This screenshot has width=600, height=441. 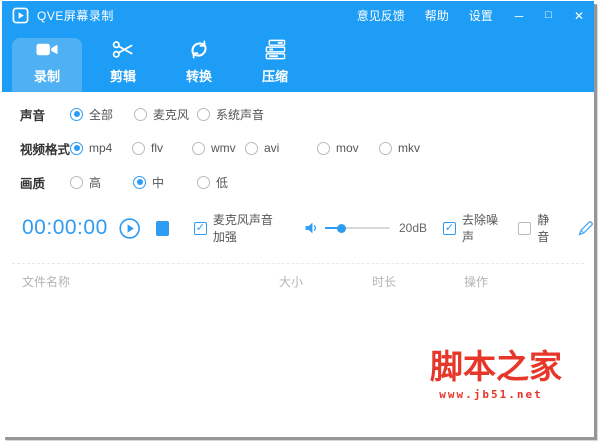 What do you see at coordinates (298, 15) in the screenshot?
I see `titlebar: QVE屏幕录制 意见反馈 帮助 设置 ─ □ ✕` at bounding box center [298, 15].